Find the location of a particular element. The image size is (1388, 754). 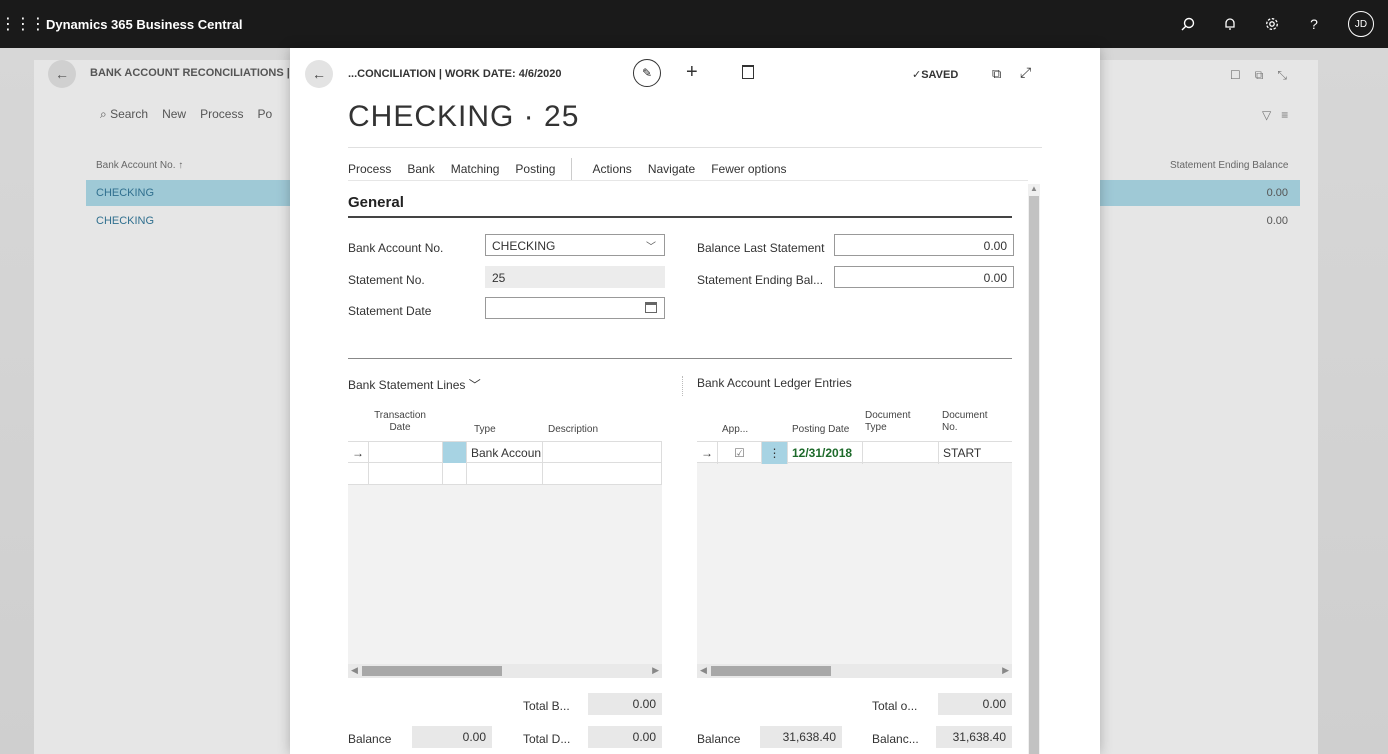

breadcrumb: BANK ACCOUNT RECONCILIATIONS | W is located at coordinates (190, 73).